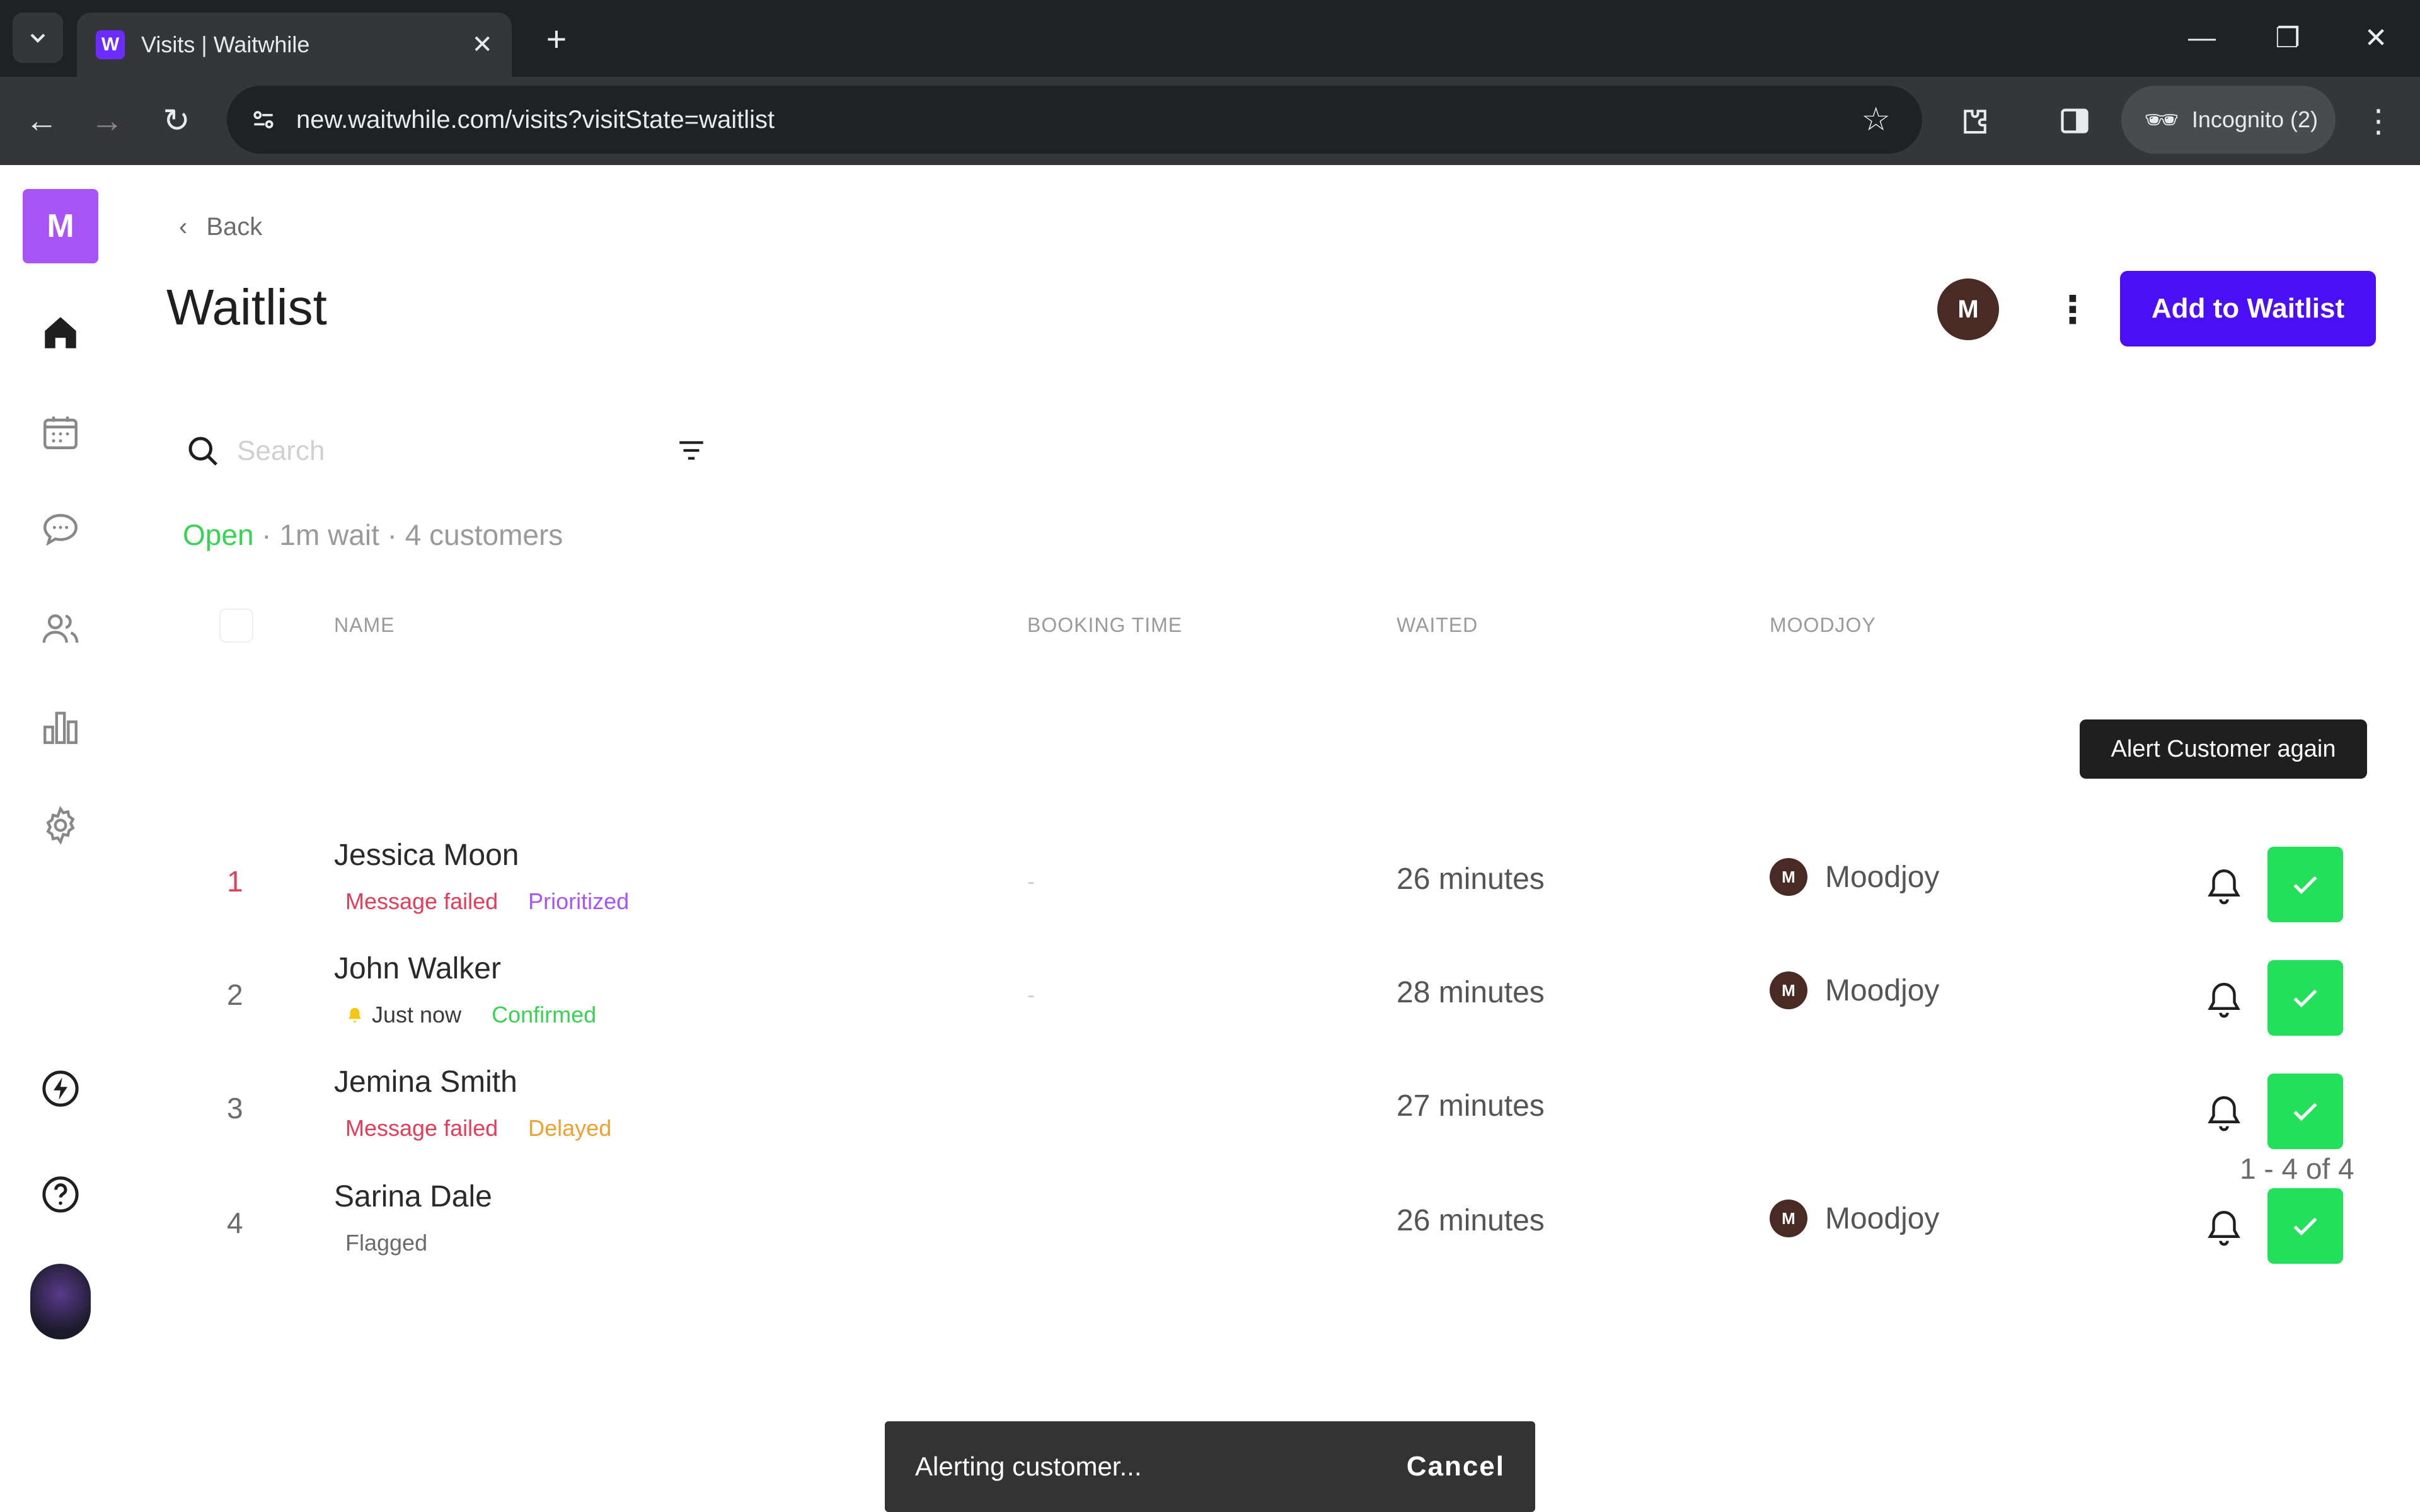 This screenshot has width=2420, height=1512. What do you see at coordinates (2376, 38) in the screenshot?
I see `close-window-icon: ✕` at bounding box center [2376, 38].